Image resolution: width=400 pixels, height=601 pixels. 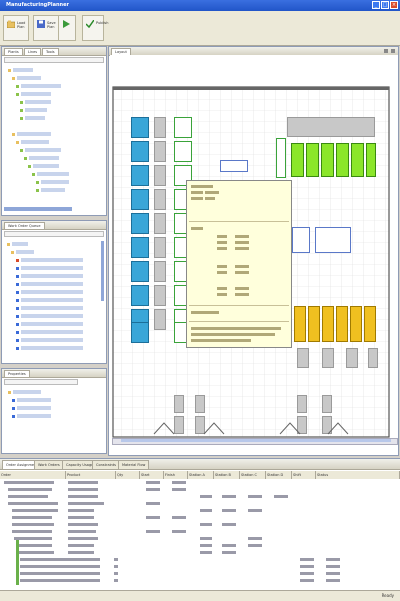 I want to click on column-header-order: Order, so click(x=33, y=475).